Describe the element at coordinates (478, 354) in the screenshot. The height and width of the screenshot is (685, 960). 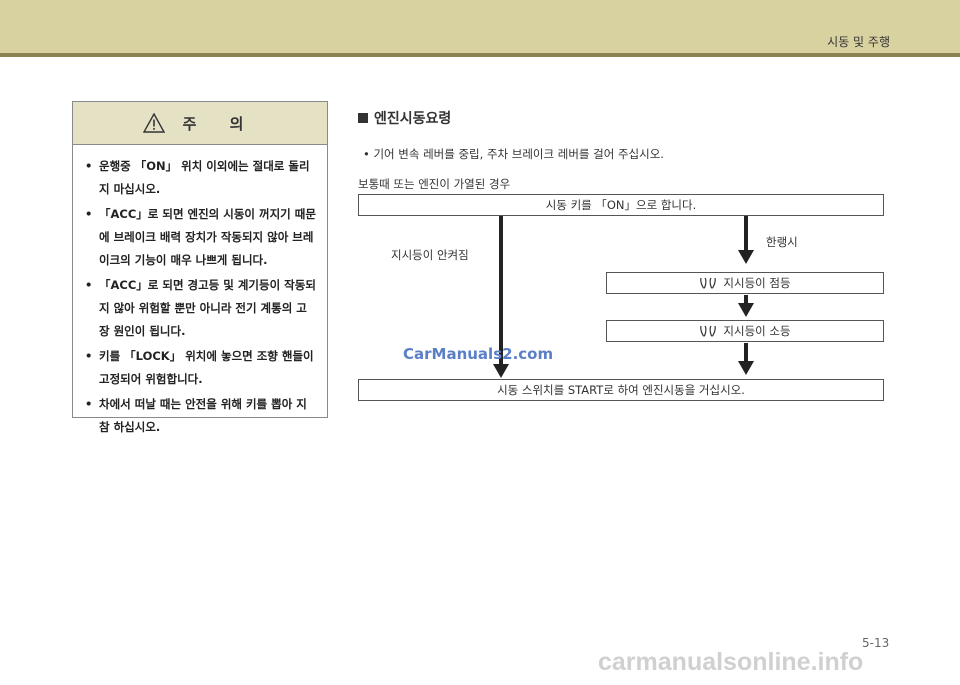
I see `watermark-text: CarManuals2.com` at that location.